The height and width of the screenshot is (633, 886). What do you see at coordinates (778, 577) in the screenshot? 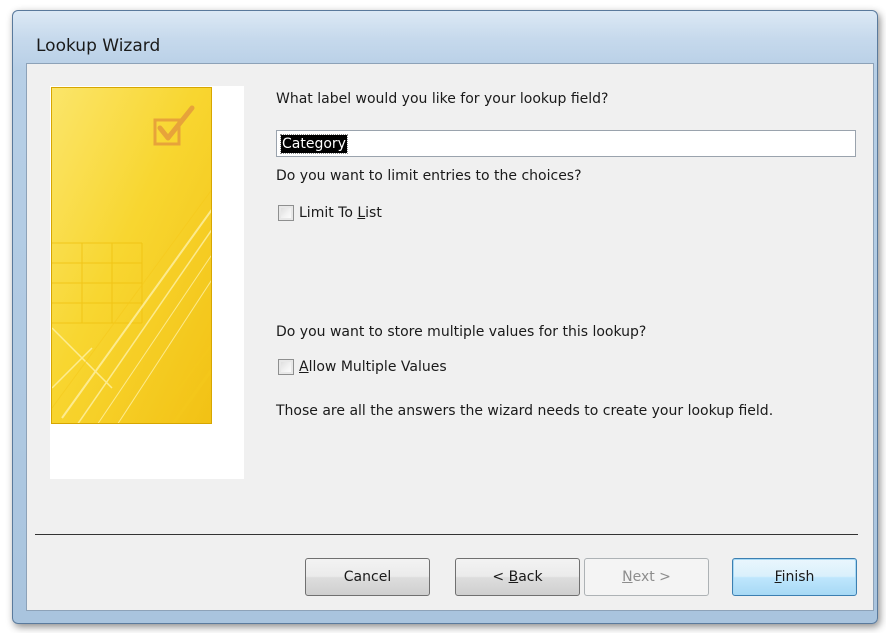
I see `finish-button-accelerator: F` at bounding box center [778, 577].